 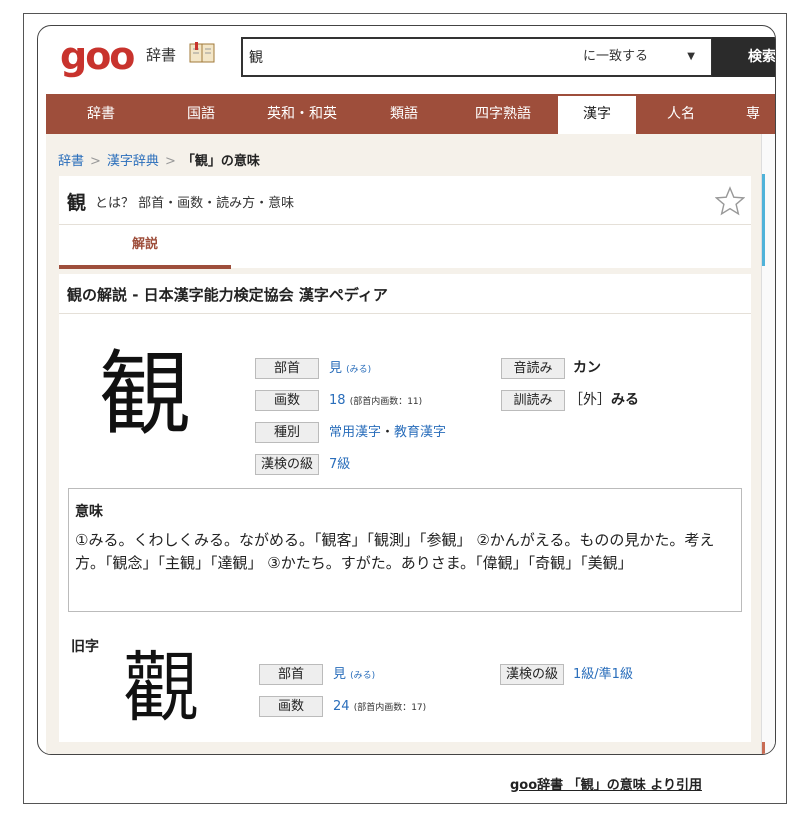 What do you see at coordinates (681, 114) in the screenshot?
I see `nav-item-jinmei: 人名` at bounding box center [681, 114].